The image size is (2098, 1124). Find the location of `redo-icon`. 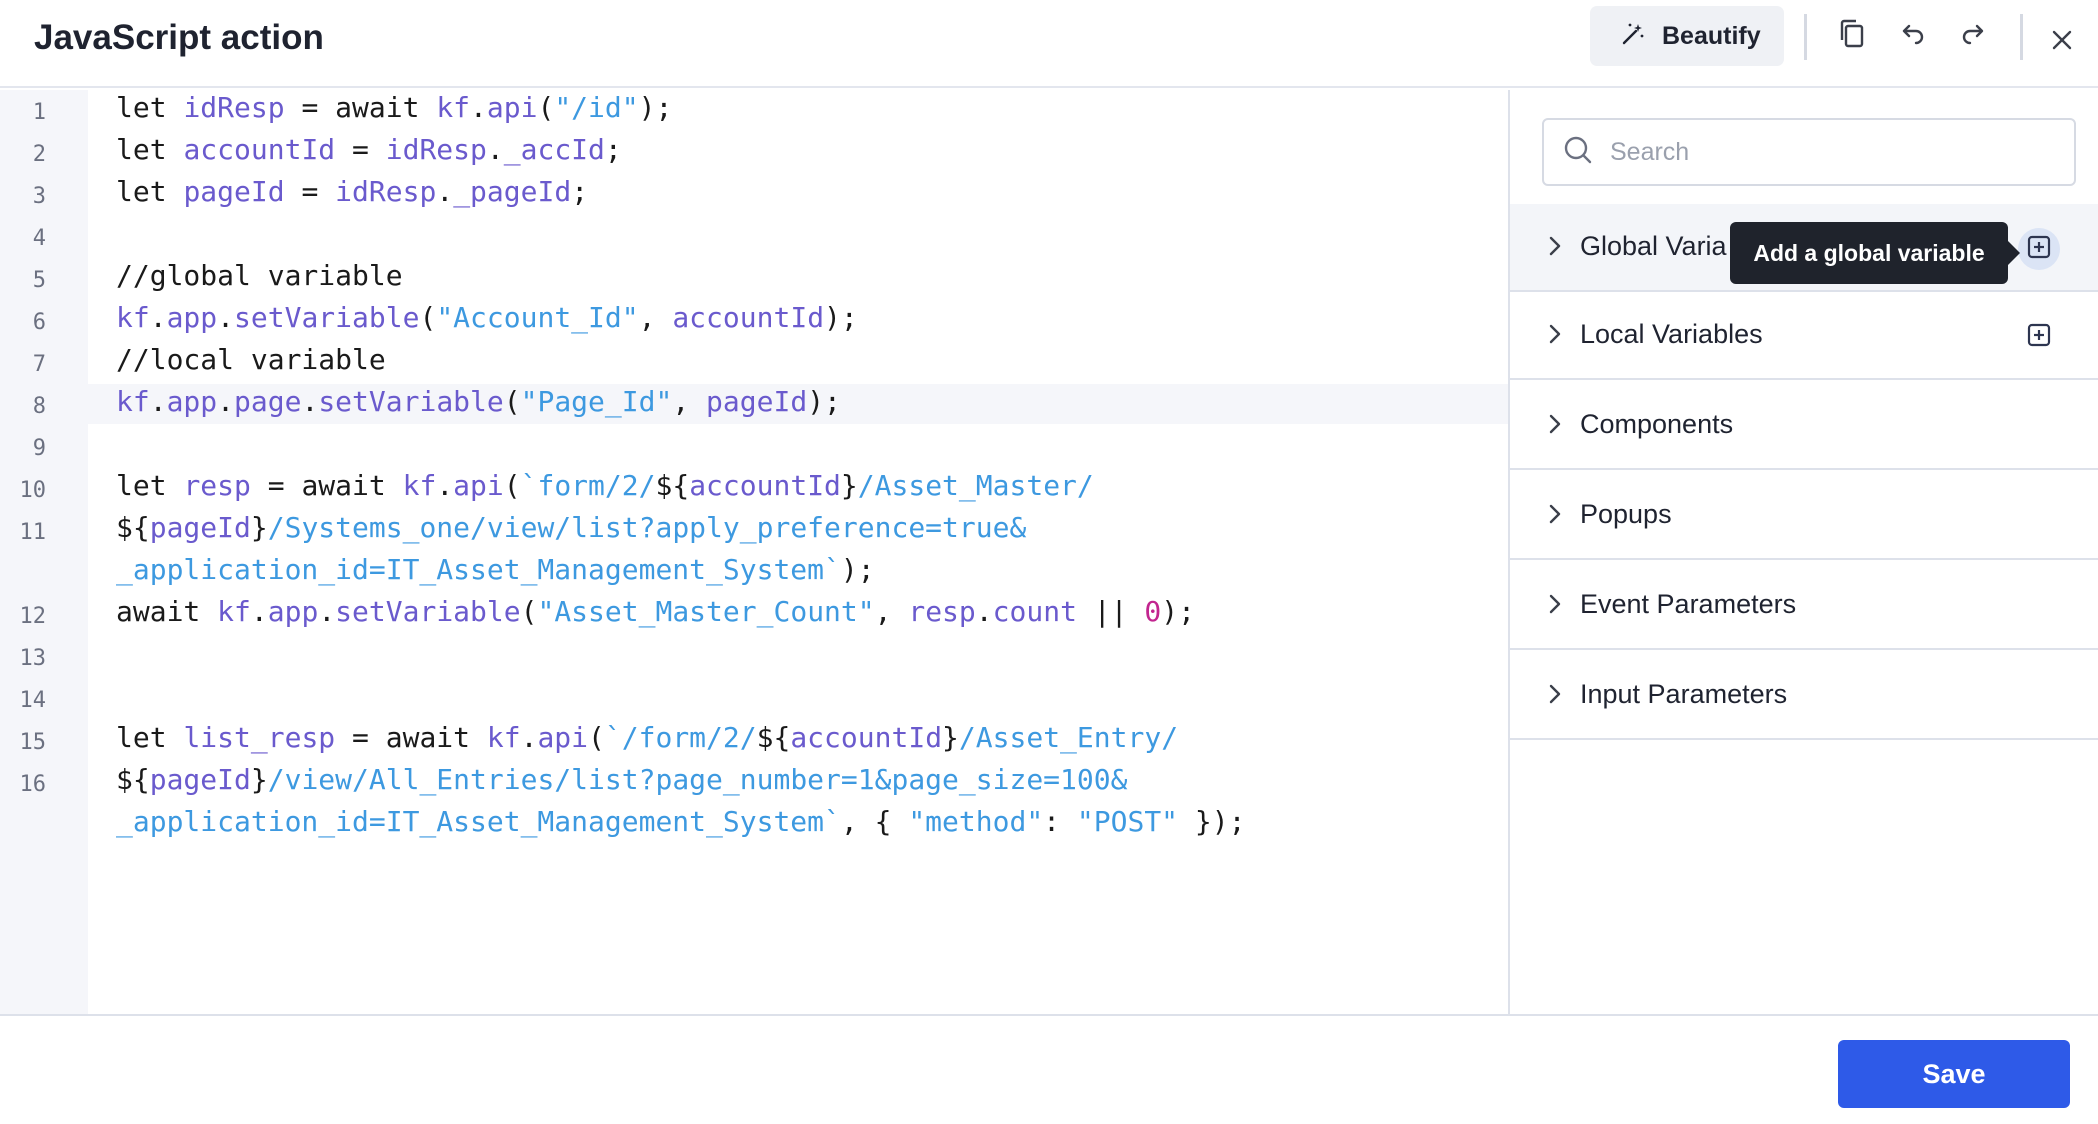

redo-icon is located at coordinates (1974, 36).